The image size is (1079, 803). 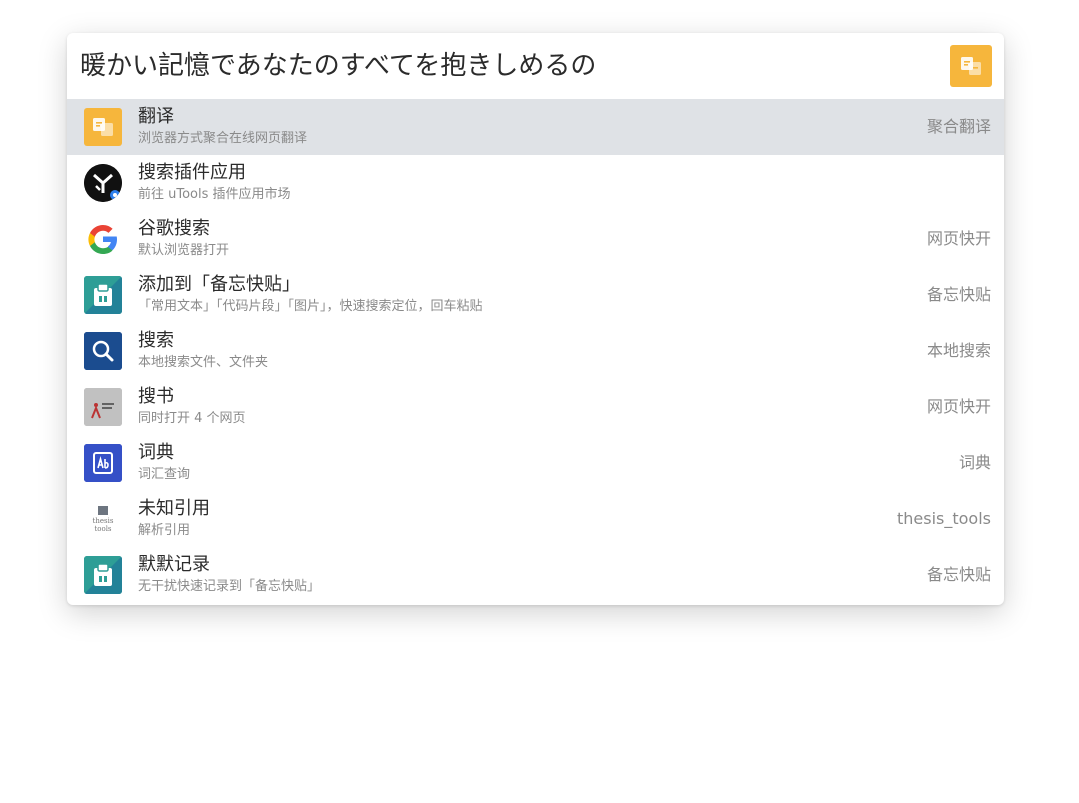 What do you see at coordinates (156, 396) in the screenshot?
I see `result-title: 搜书` at bounding box center [156, 396].